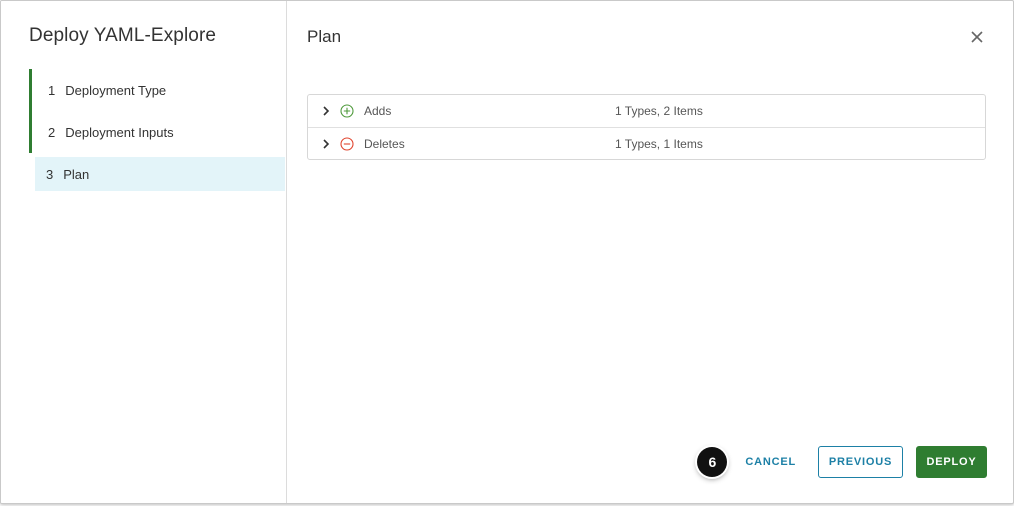 The image size is (1014, 506). What do you see at coordinates (378, 111) in the screenshot?
I see `plan-row-name: Adds` at bounding box center [378, 111].